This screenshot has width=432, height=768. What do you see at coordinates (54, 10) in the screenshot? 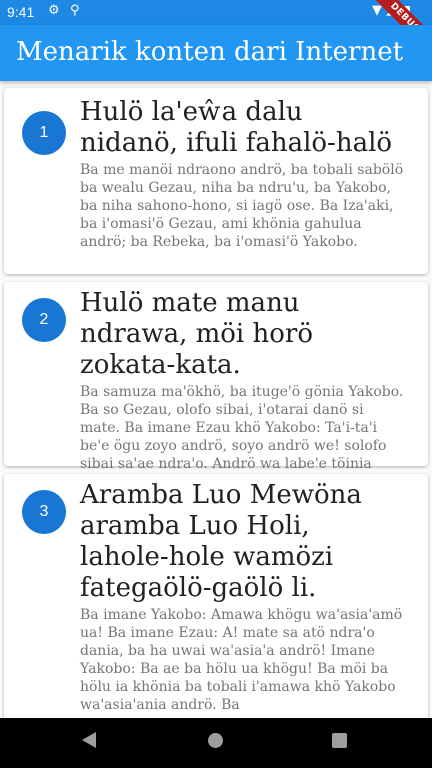
I see `gear-icon: ⚙` at bounding box center [54, 10].